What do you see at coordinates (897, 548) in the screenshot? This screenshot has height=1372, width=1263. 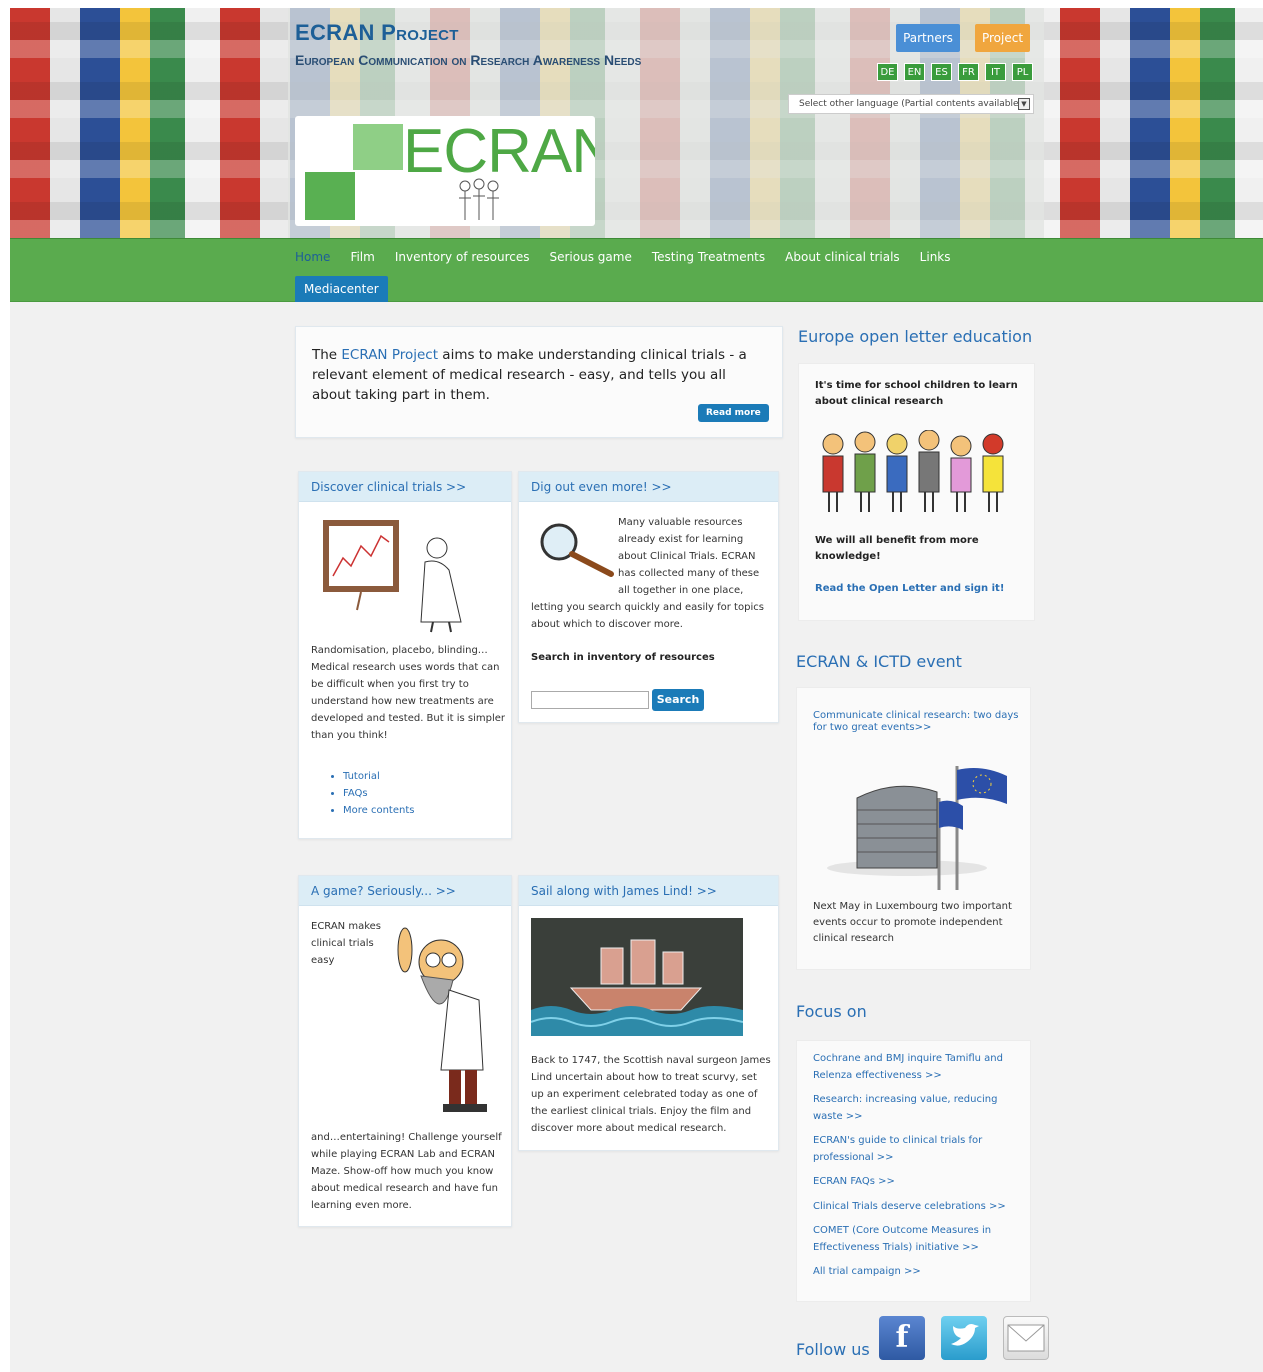 I see `letter-text: We will all benefit from more knowledge!` at bounding box center [897, 548].